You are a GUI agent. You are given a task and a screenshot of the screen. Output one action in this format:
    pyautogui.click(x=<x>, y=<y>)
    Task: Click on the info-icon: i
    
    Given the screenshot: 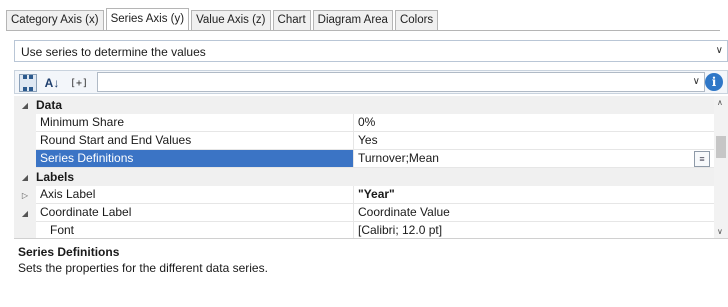 What is the action you would take?
    pyautogui.click(x=714, y=82)
    